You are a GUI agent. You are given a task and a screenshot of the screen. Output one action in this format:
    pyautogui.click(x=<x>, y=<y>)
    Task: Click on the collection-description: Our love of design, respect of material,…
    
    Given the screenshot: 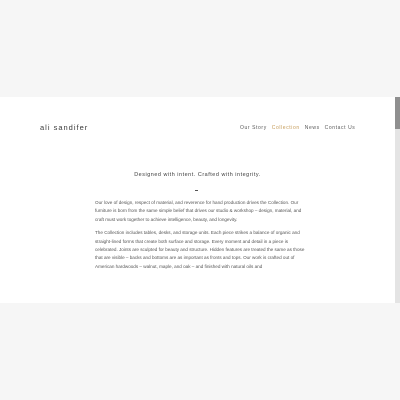 What is the action you would take?
    pyautogui.click(x=200, y=237)
    